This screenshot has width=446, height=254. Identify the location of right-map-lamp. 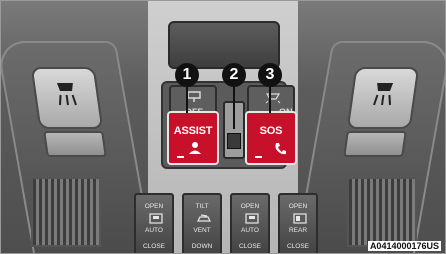
(383, 98).